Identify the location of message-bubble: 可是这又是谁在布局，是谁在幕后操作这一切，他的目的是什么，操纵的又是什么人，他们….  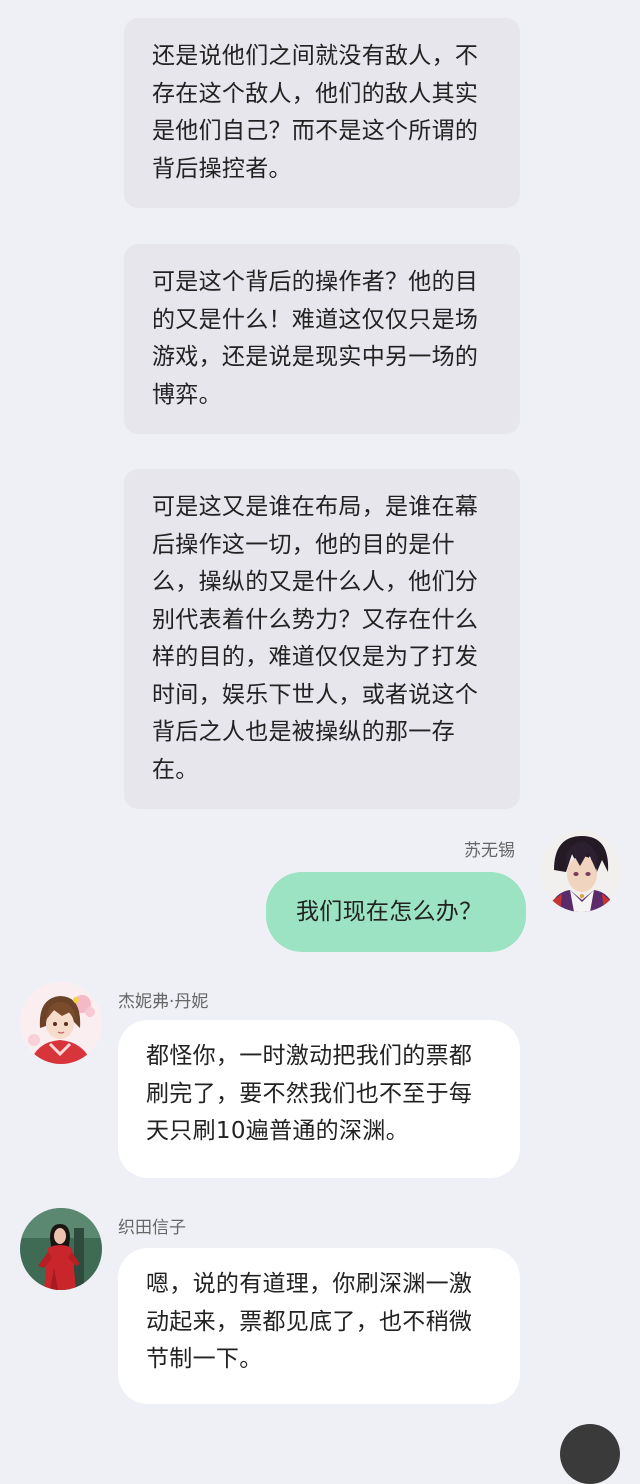
(322, 639).